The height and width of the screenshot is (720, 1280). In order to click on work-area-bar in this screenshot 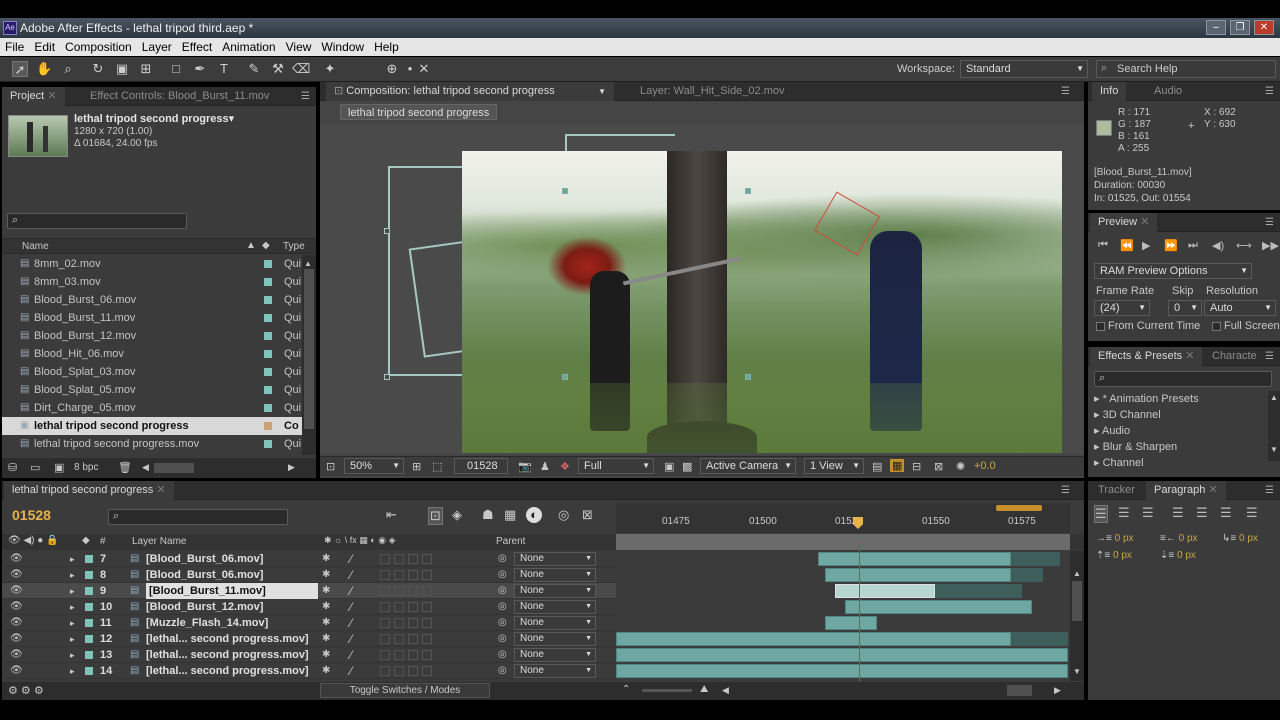, I will do `click(1019, 508)`.